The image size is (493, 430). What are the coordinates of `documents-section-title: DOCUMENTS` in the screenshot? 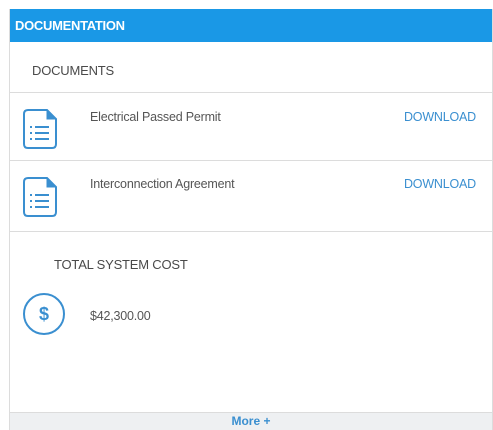 It's located at (251, 67).